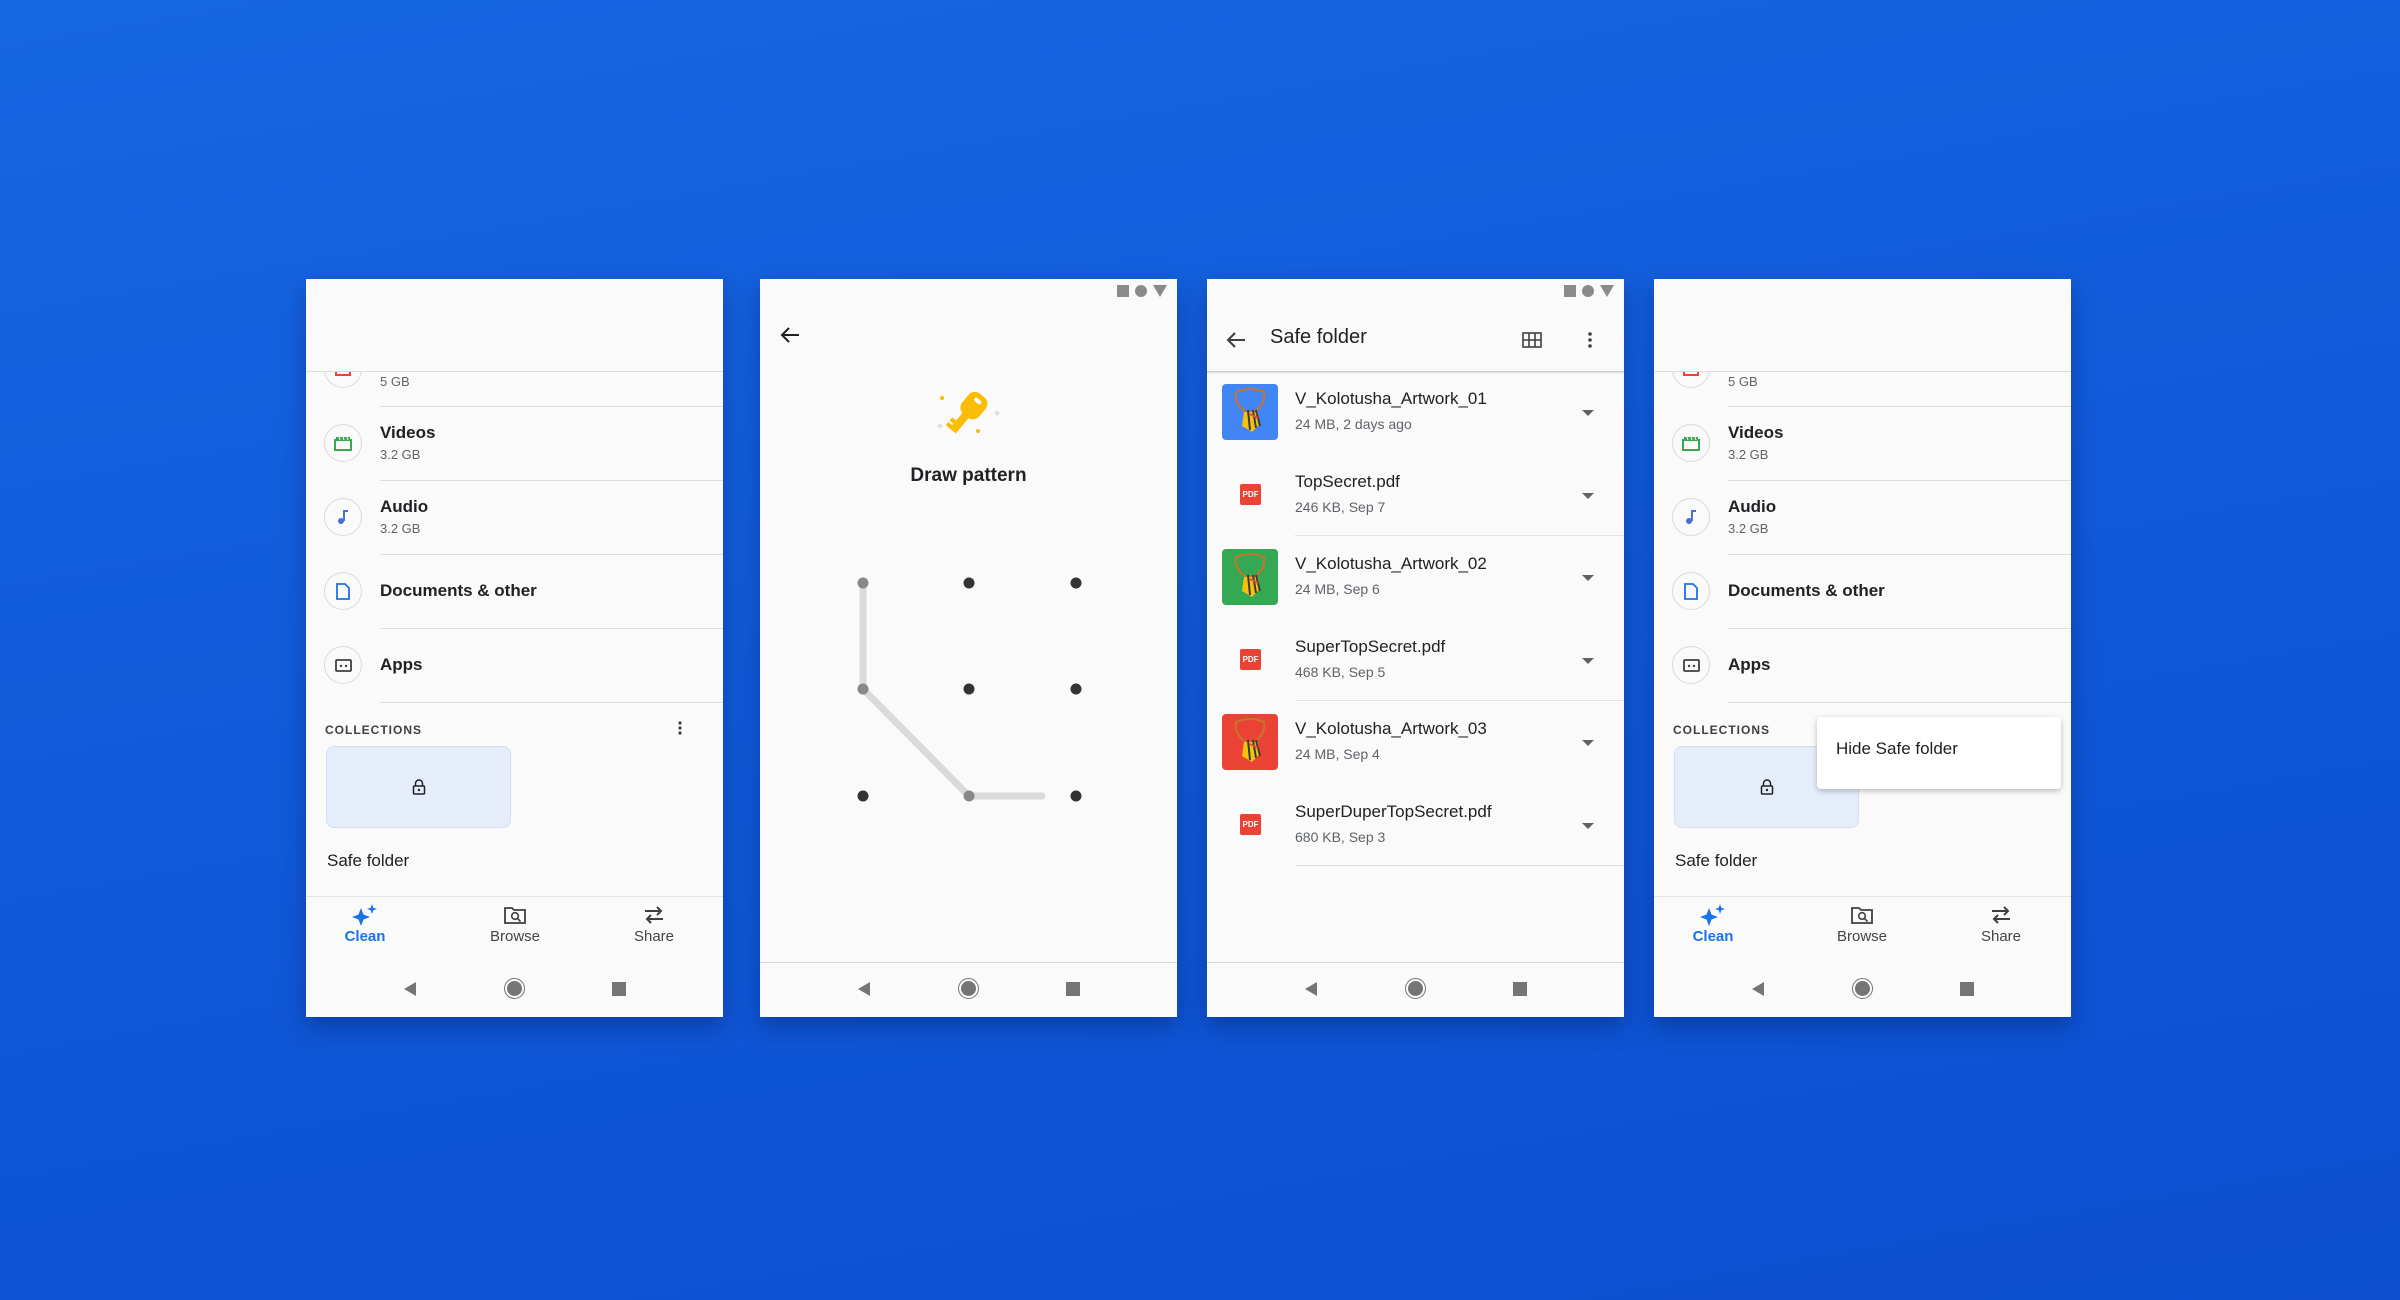 Image resolution: width=2400 pixels, height=1300 pixels. What do you see at coordinates (1415, 577) in the screenshot?
I see `file-row: V_Kolotusha_Artwork_02 24 MB, Sep 6` at bounding box center [1415, 577].